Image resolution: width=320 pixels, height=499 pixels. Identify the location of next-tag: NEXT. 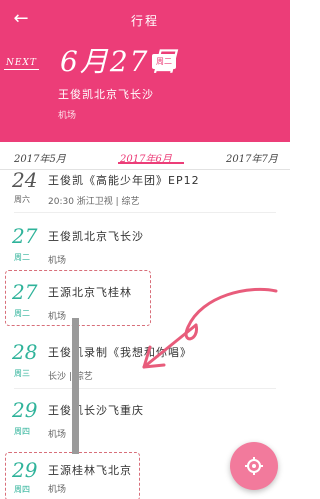
(21, 64).